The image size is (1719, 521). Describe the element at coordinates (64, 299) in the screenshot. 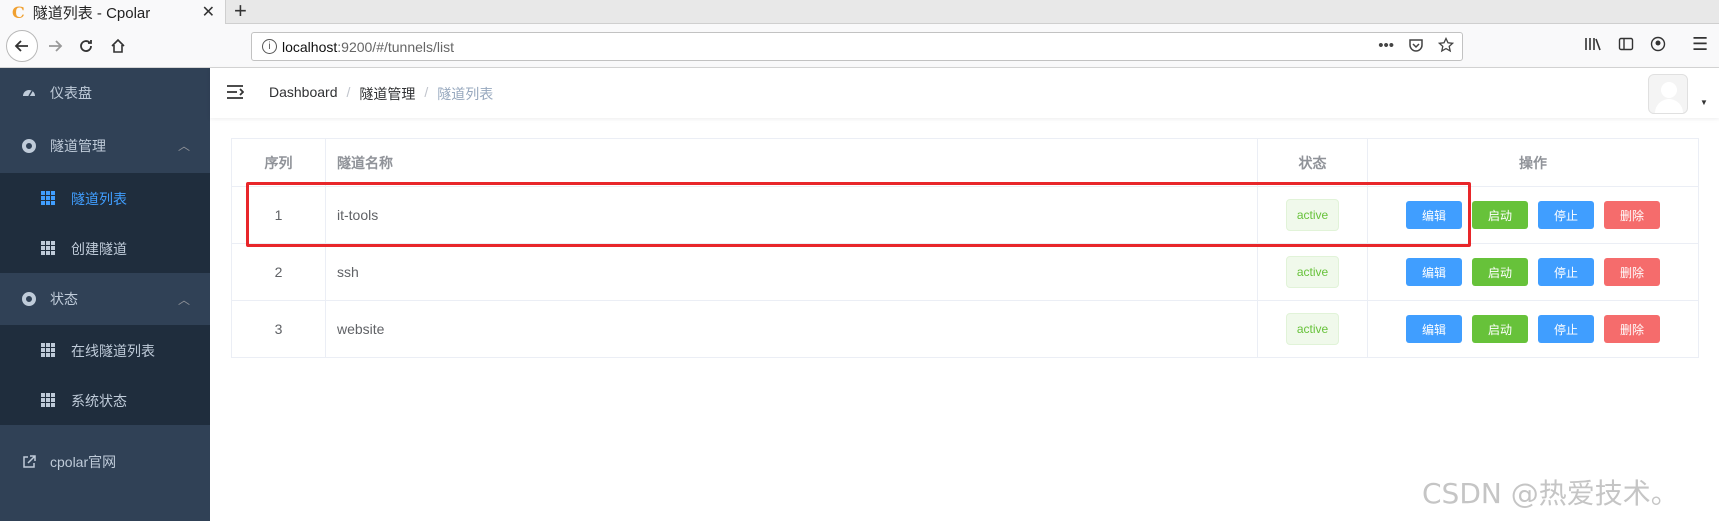

I see `sidebar-item-label: 状态` at that location.